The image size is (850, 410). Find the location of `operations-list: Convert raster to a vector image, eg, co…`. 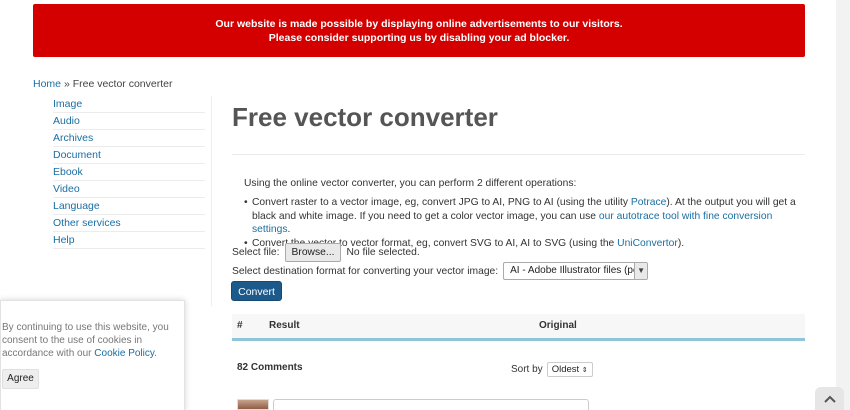

operations-list: Convert raster to a vector image, eg, co… is located at coordinates (521, 223).